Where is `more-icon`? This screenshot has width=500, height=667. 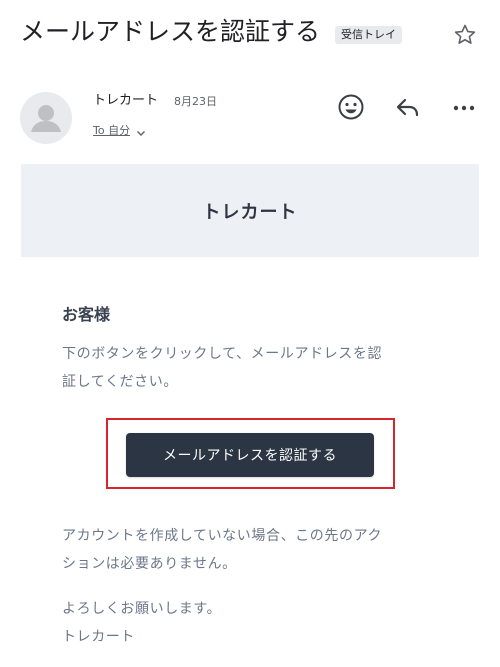 more-icon is located at coordinates (464, 107).